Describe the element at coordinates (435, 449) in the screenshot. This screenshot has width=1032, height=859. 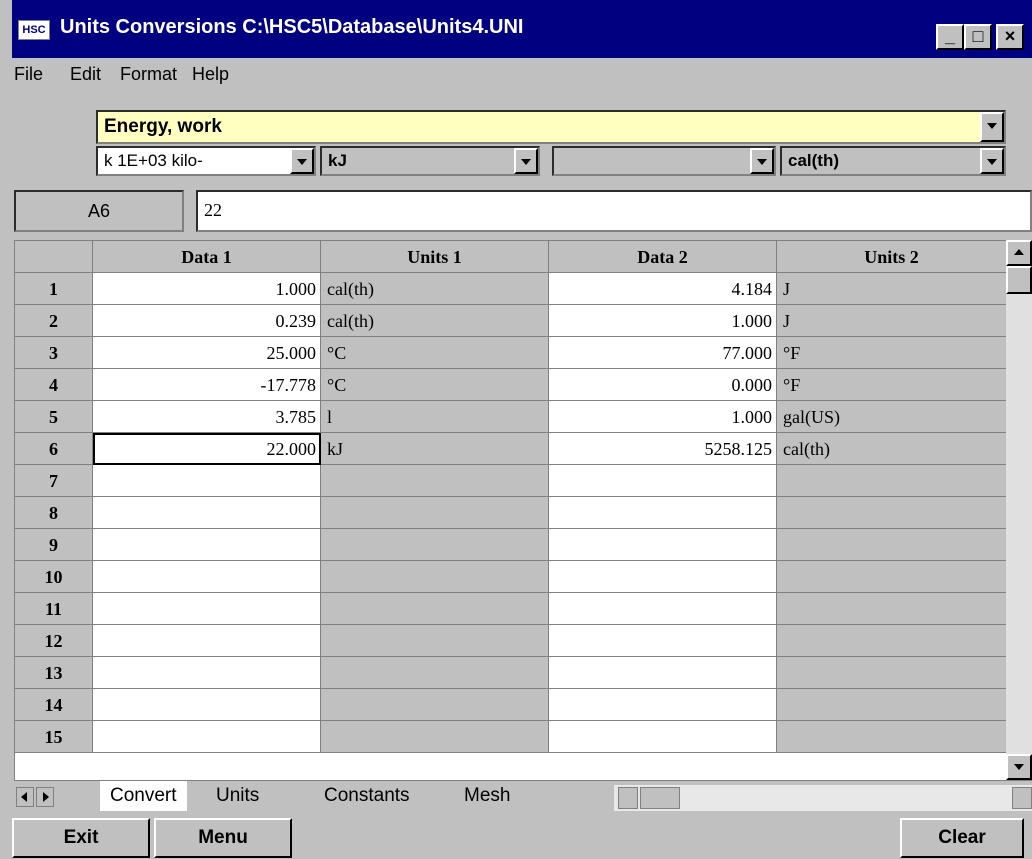
I see `units1-cell: kJ` at that location.